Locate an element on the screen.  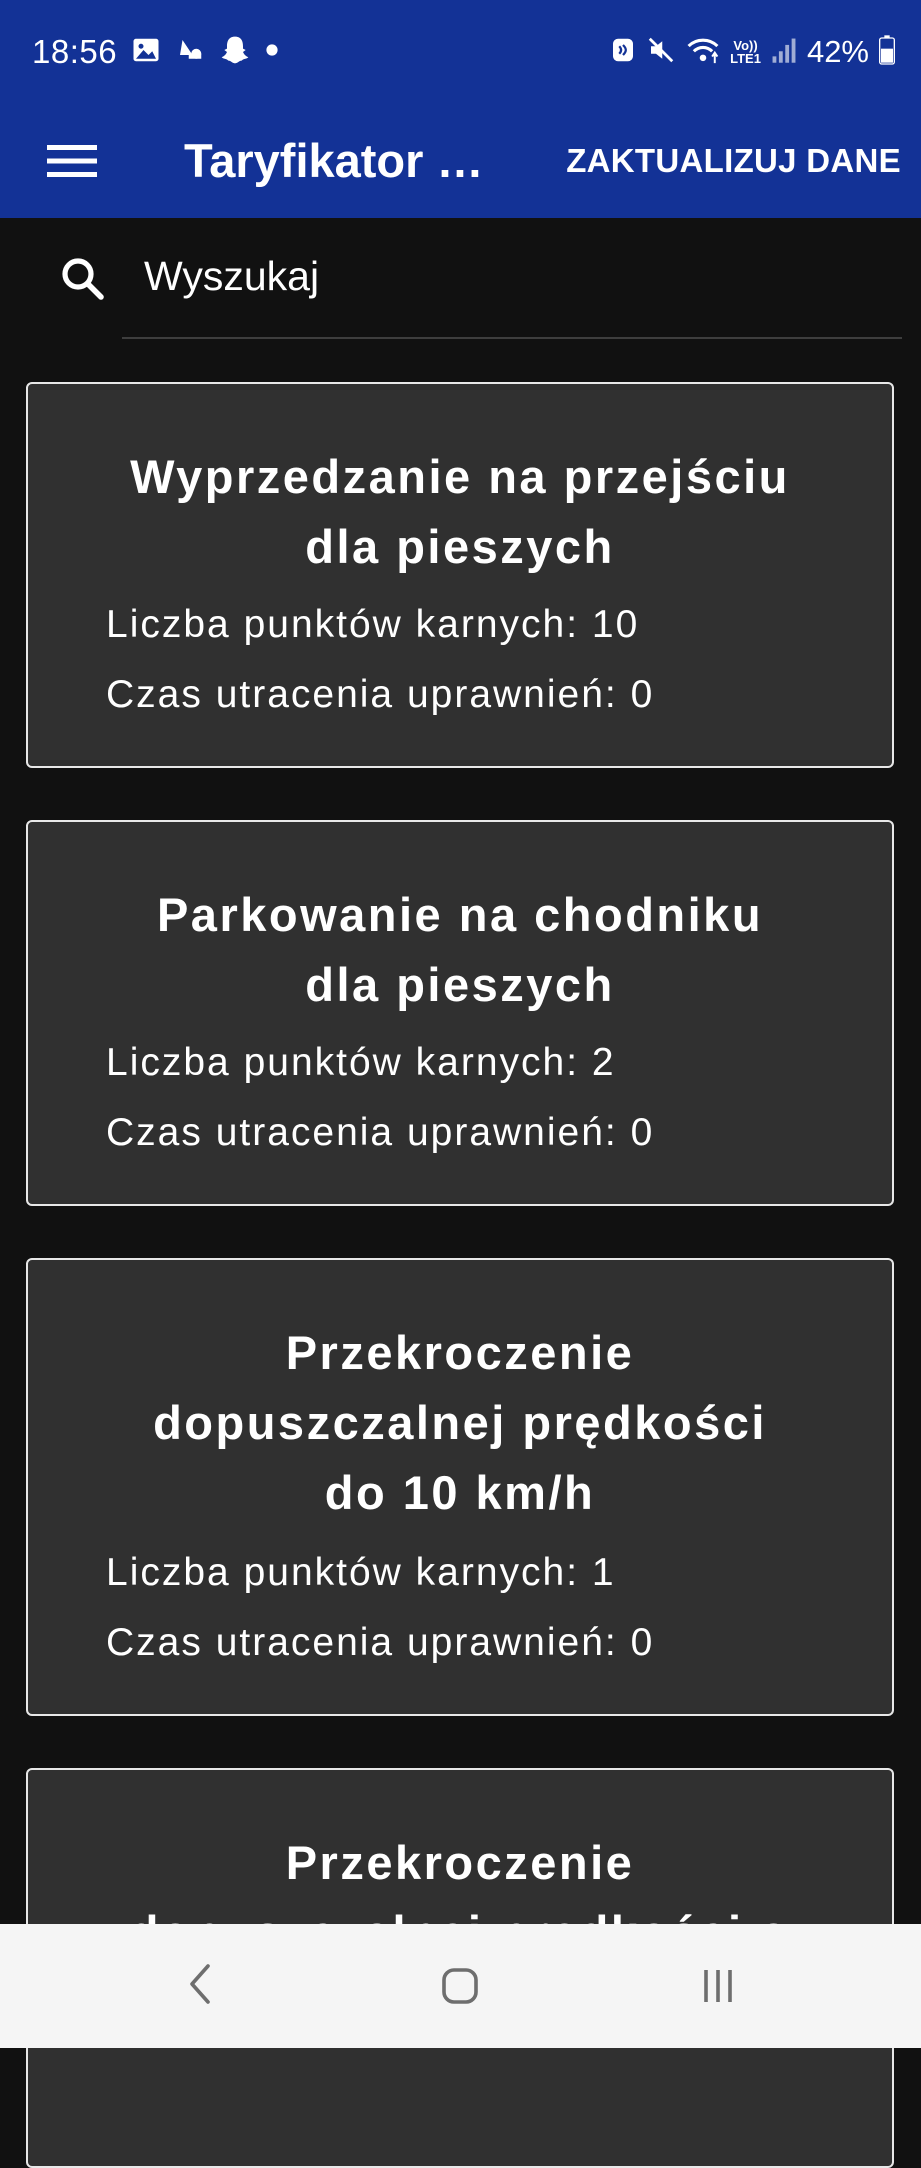
points-label: Liczba punktów karnych: 1 is located at coordinates (361, 1572).